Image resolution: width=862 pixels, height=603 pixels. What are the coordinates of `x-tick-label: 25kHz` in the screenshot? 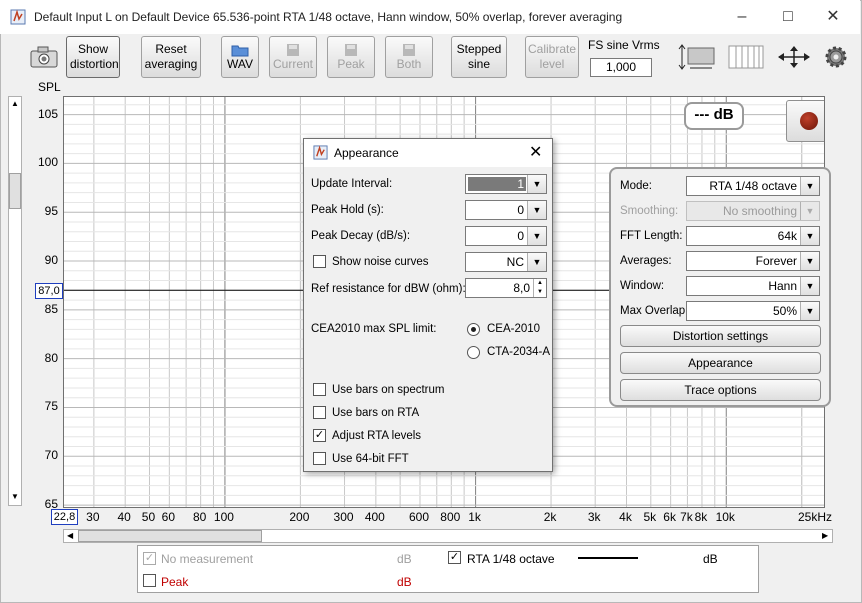 It's located at (814, 517).